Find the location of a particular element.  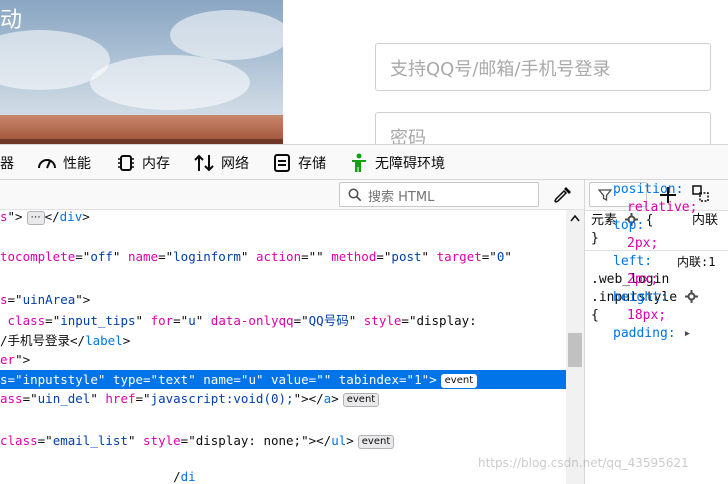

markup-token: action is located at coordinates (278, 256).